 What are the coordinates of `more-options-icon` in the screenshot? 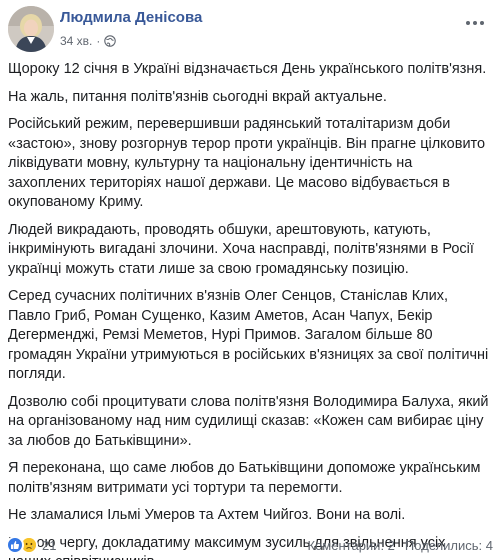 It's located at (475, 23).